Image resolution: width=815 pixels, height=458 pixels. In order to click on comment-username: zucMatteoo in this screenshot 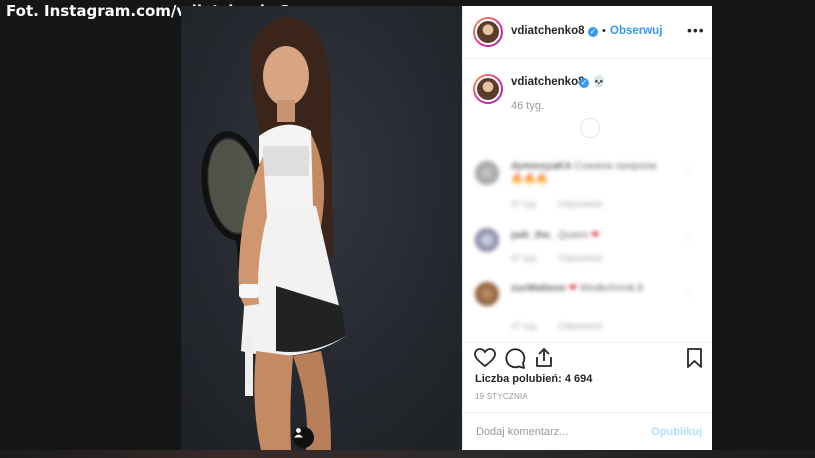, I will do `click(538, 288)`.